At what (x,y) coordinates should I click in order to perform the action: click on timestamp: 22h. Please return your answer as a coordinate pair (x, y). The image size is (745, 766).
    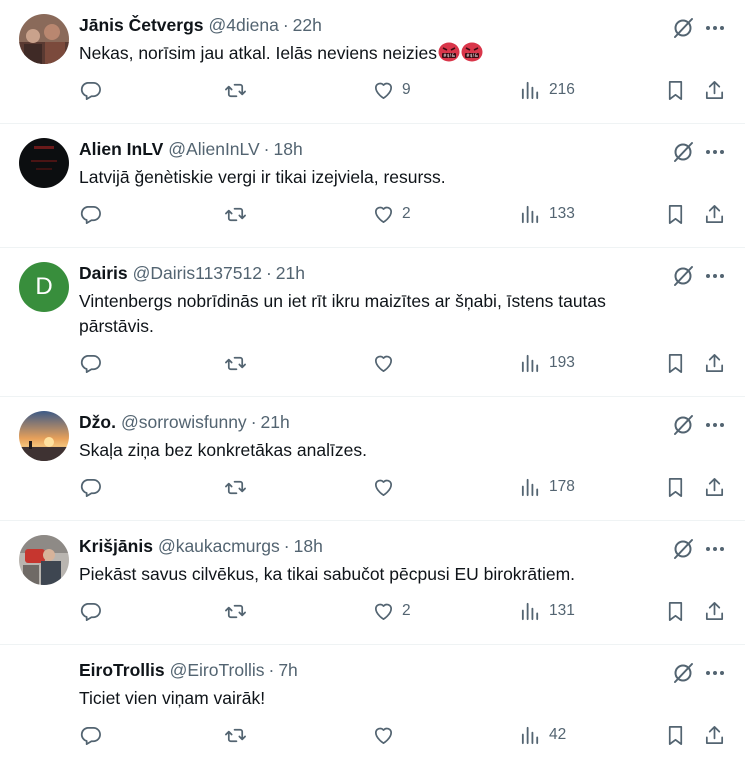
    Looking at the image, I should click on (307, 25).